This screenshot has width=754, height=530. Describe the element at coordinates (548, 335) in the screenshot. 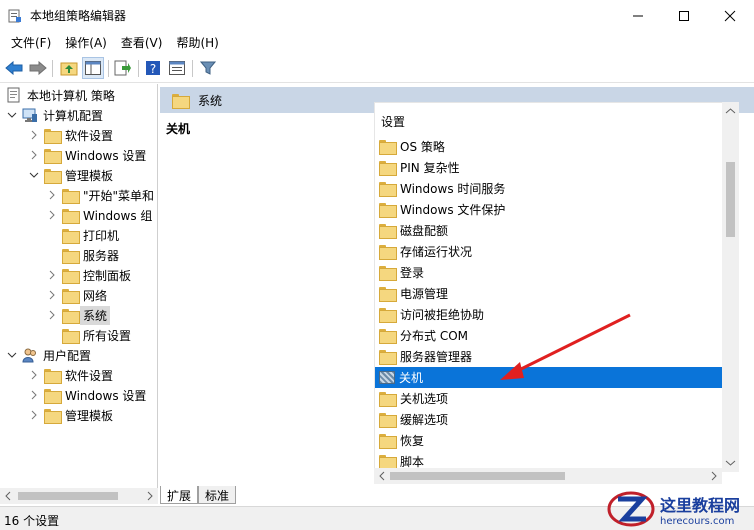

I see `list-item: 分布式 COM` at that location.